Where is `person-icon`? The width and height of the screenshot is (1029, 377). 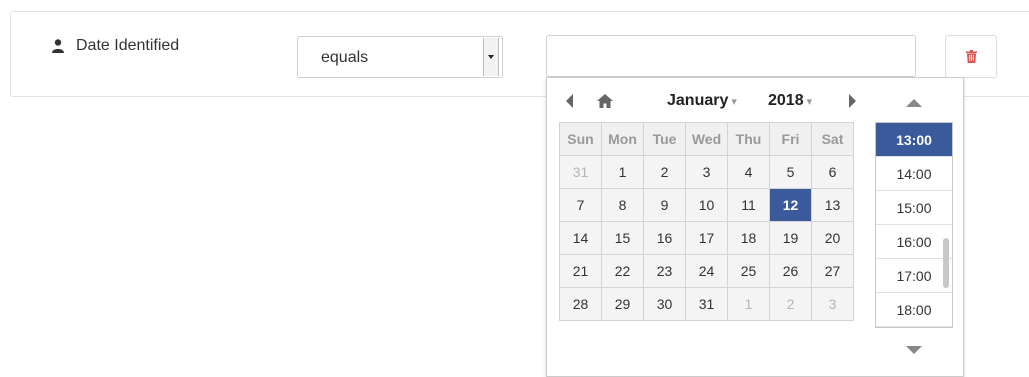 person-icon is located at coordinates (58, 46).